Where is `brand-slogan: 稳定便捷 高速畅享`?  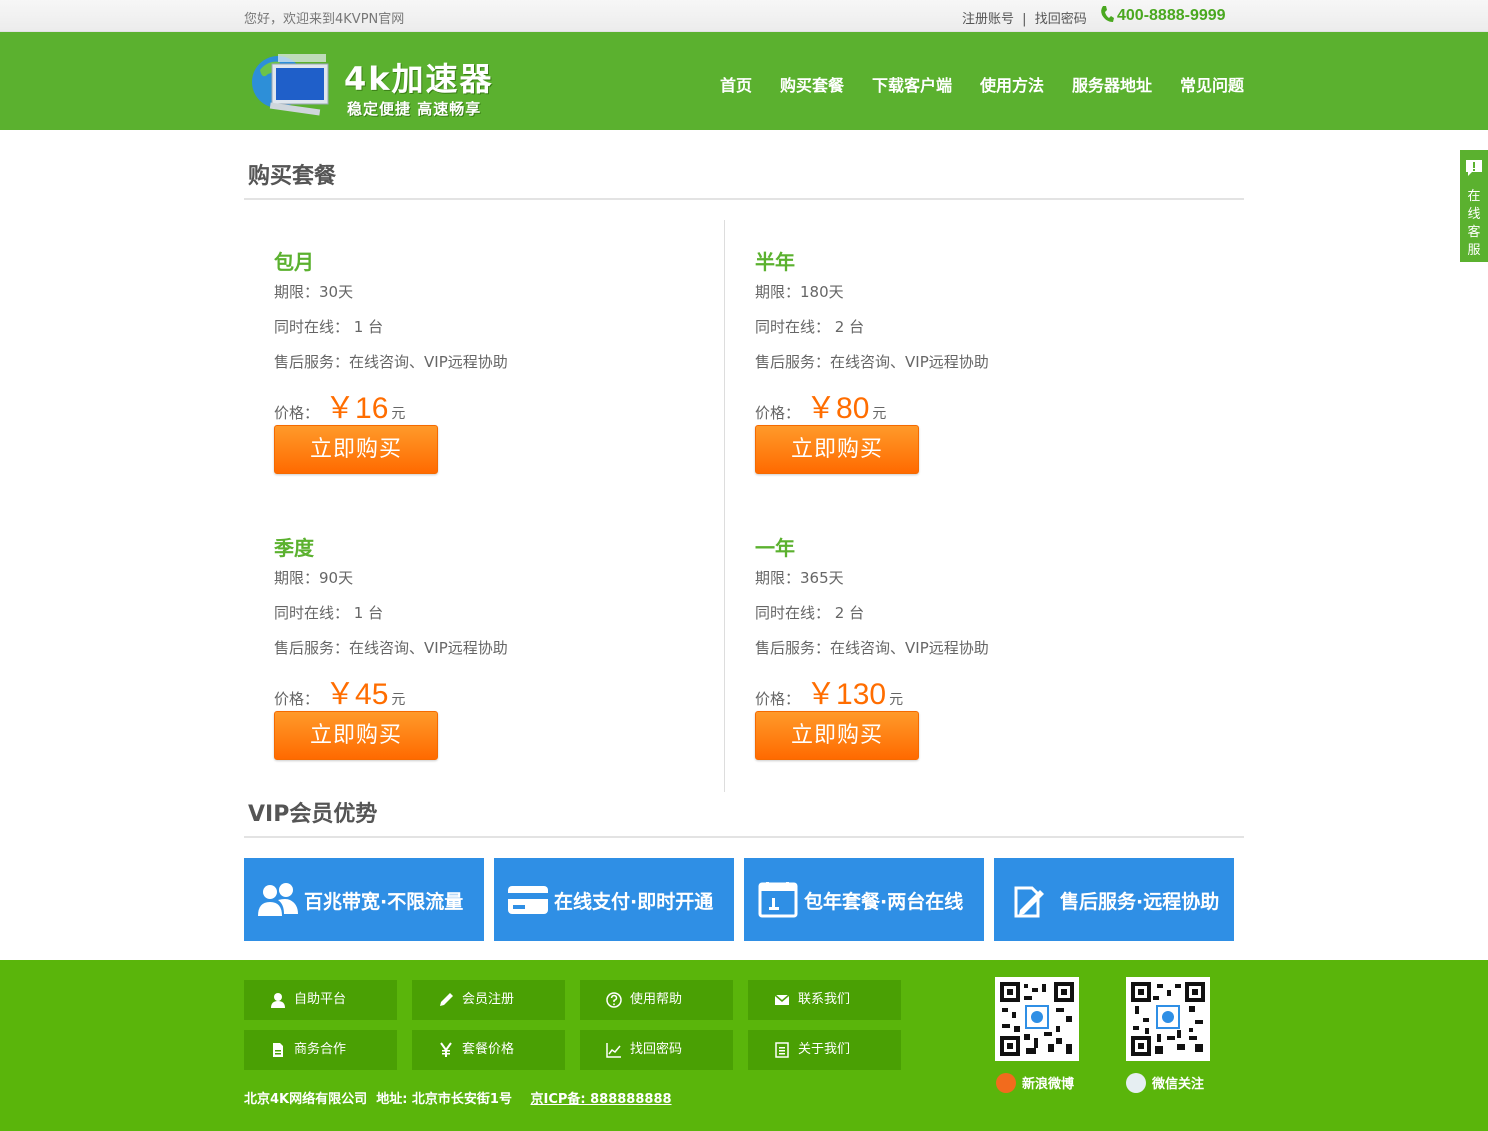 brand-slogan: 稳定便捷 高速畅享 is located at coordinates (414, 109).